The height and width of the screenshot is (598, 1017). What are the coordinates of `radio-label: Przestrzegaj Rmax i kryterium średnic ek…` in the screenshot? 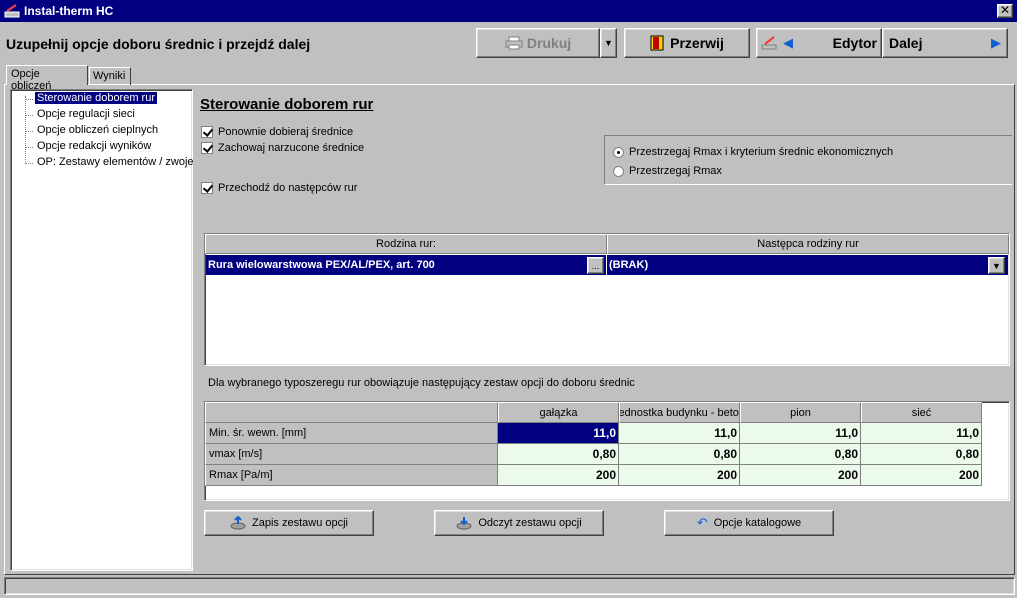 It's located at (761, 152).